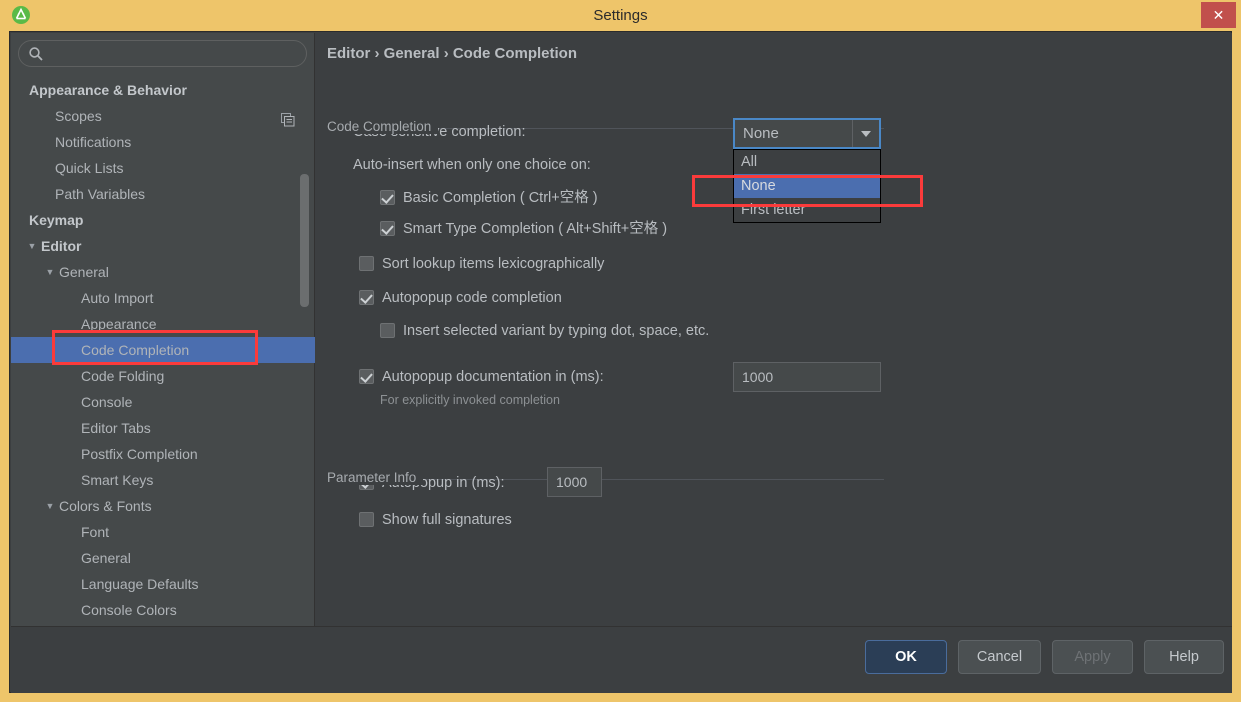 Image resolution: width=1241 pixels, height=702 pixels. I want to click on search-input, so click(175, 54).